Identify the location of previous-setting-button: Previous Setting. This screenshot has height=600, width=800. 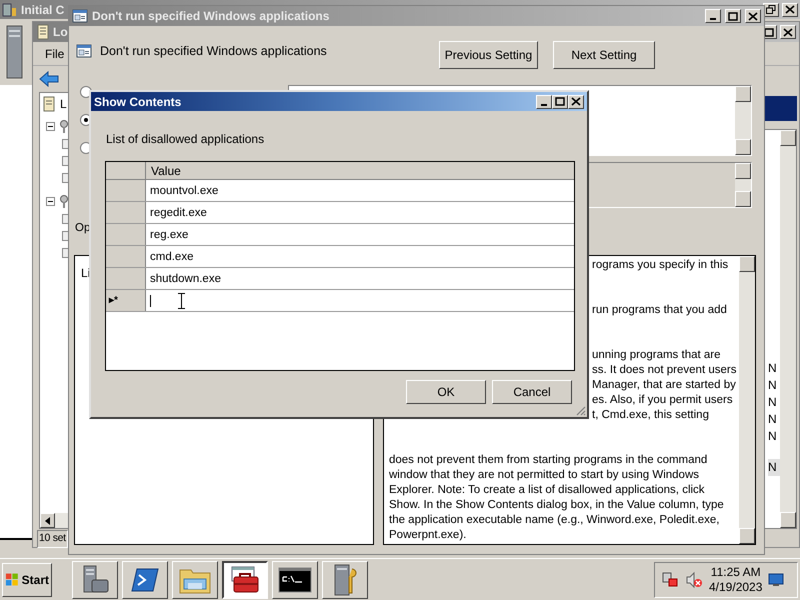
(488, 55).